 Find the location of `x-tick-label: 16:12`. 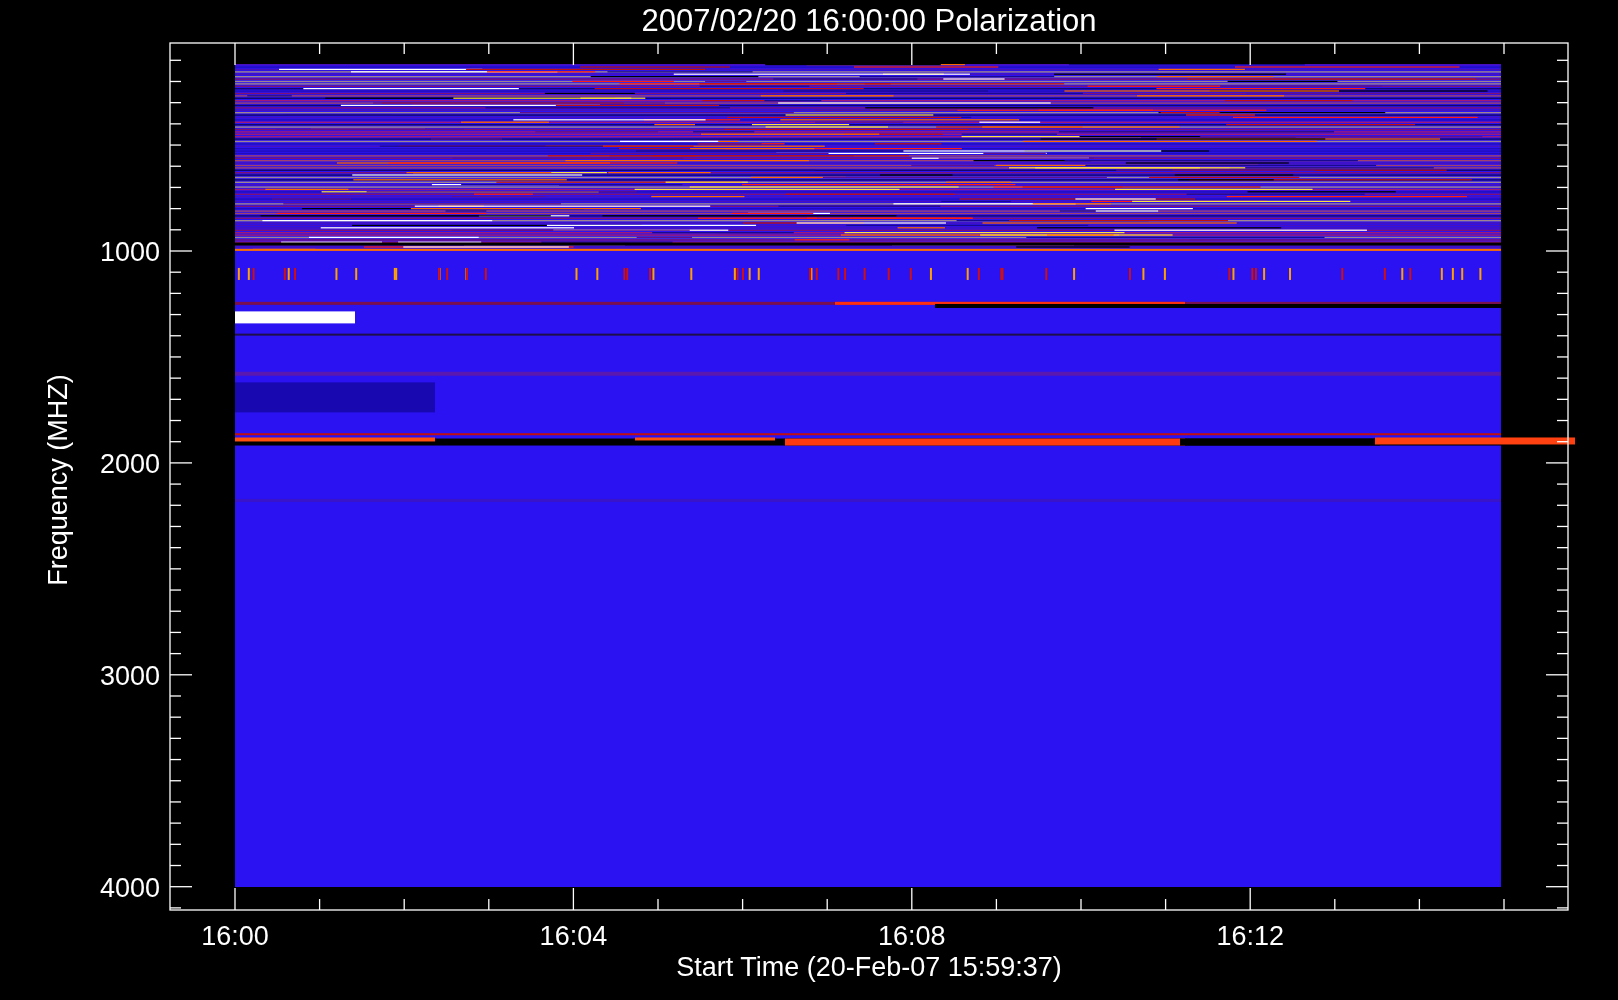

x-tick-label: 16:12 is located at coordinates (1250, 936).